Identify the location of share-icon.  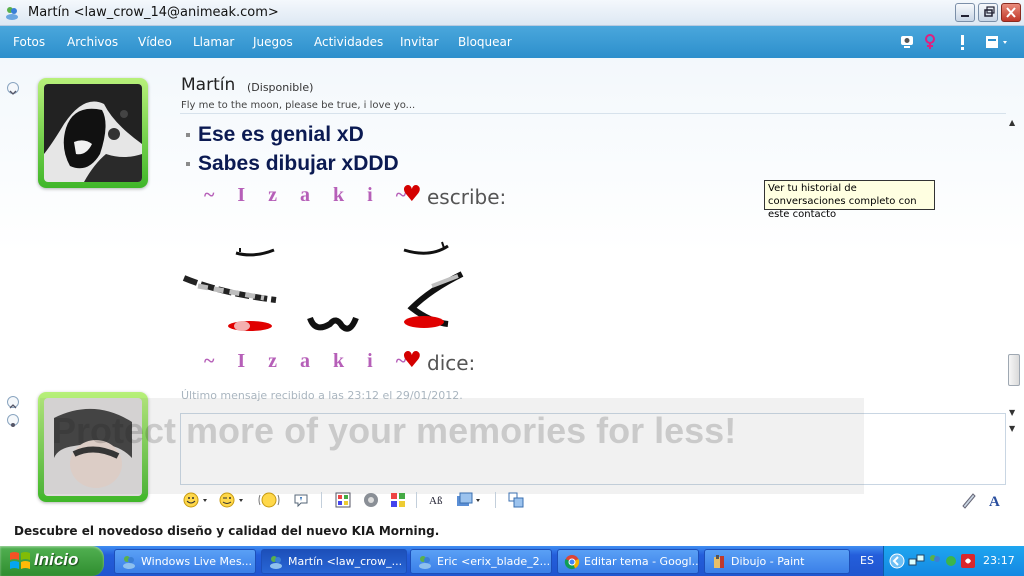
(516, 500).